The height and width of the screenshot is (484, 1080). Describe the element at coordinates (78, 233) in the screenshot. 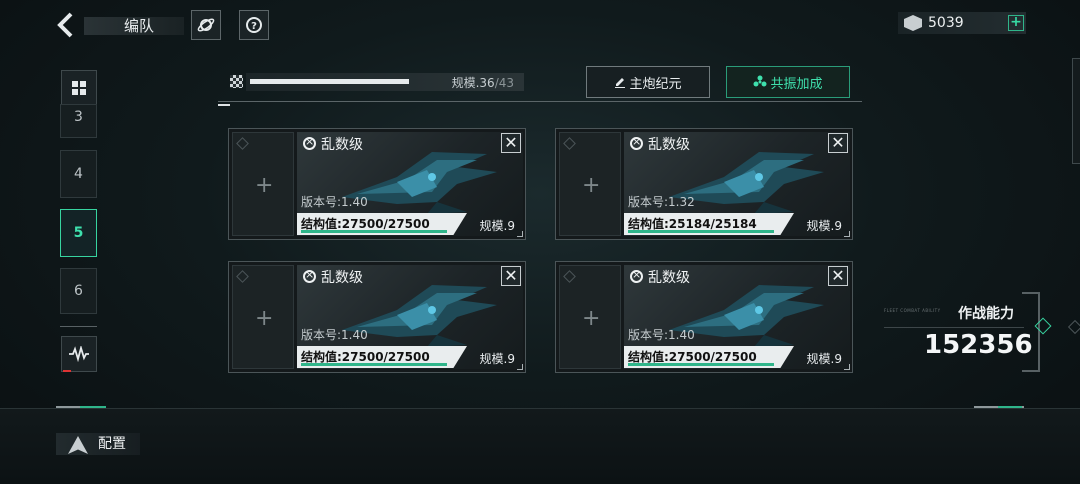

I see `fleet-slot-5: 5` at that location.